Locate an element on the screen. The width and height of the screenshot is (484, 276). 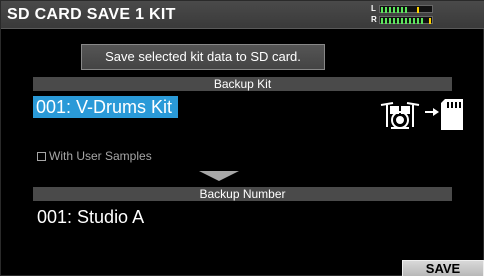
down-arrow-icon is located at coordinates (219, 176).